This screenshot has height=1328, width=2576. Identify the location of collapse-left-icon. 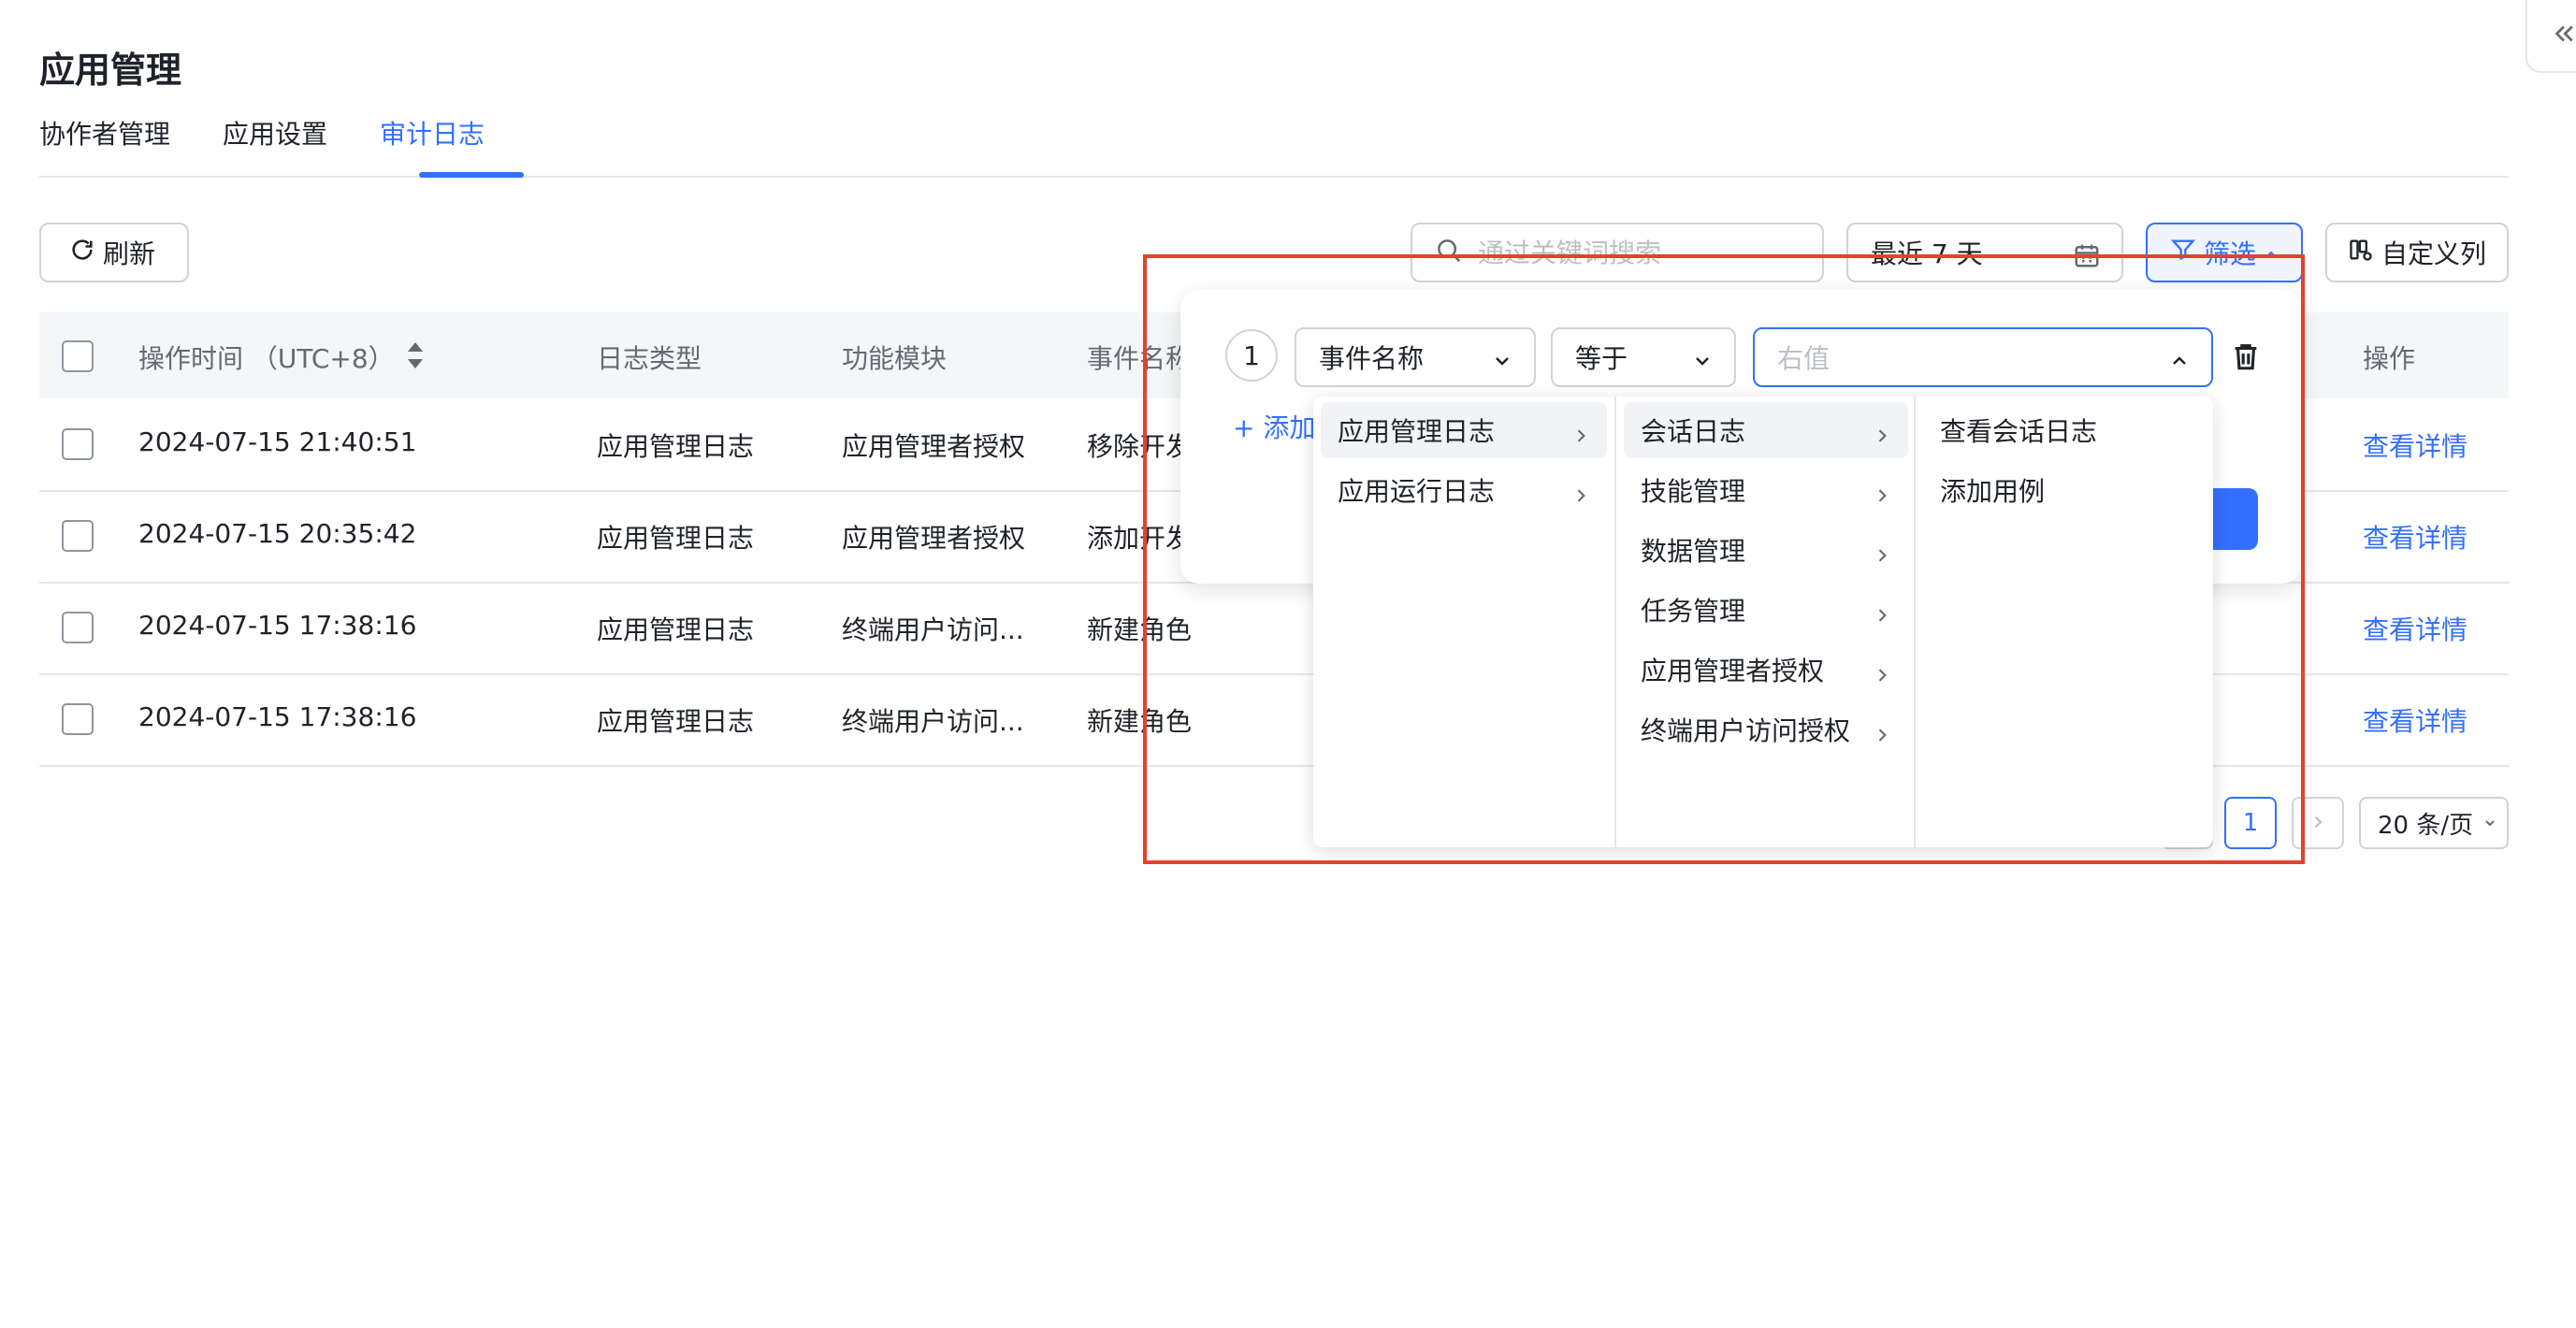
(2563, 35).